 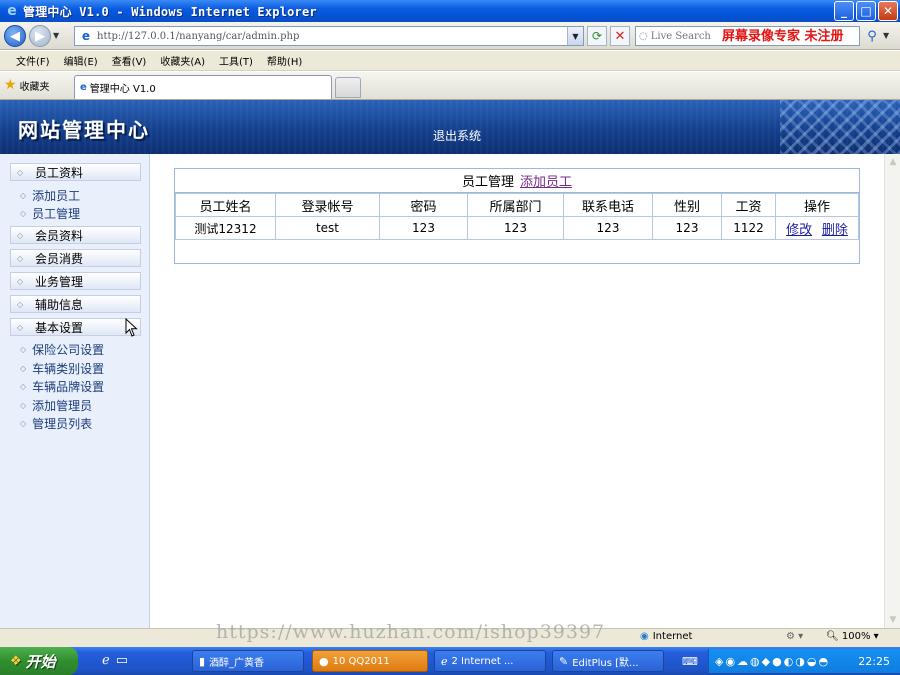 I want to click on sidebar-group-business: ◇ 业务管理, so click(x=75, y=281).